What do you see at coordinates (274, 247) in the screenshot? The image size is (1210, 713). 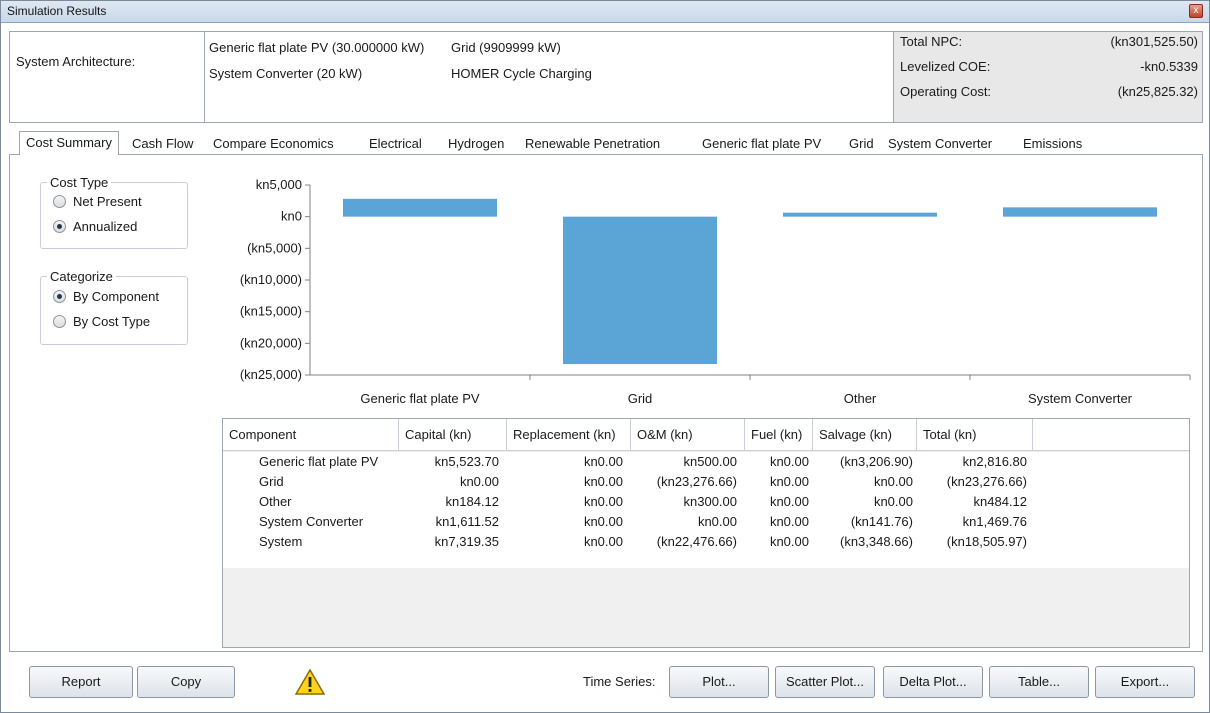 I see `y-tick-label: (kn5,000)` at bounding box center [274, 247].